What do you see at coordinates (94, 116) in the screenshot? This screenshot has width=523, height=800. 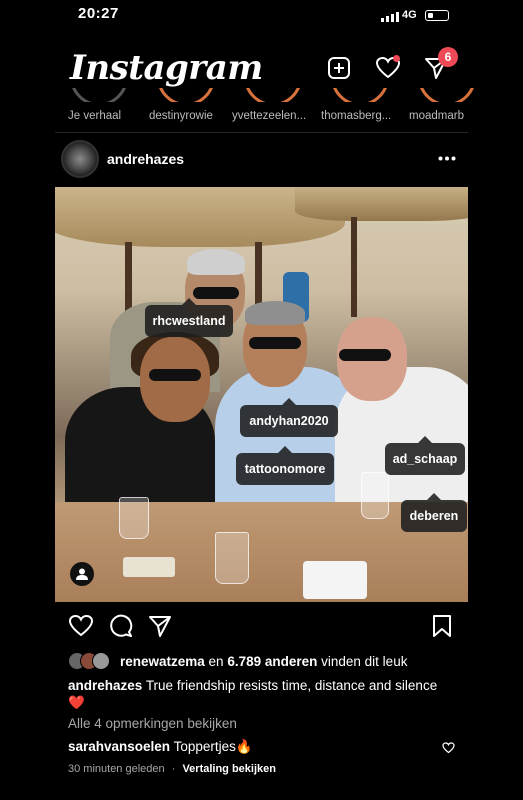 I see `story-label: Je verhaal` at bounding box center [94, 116].